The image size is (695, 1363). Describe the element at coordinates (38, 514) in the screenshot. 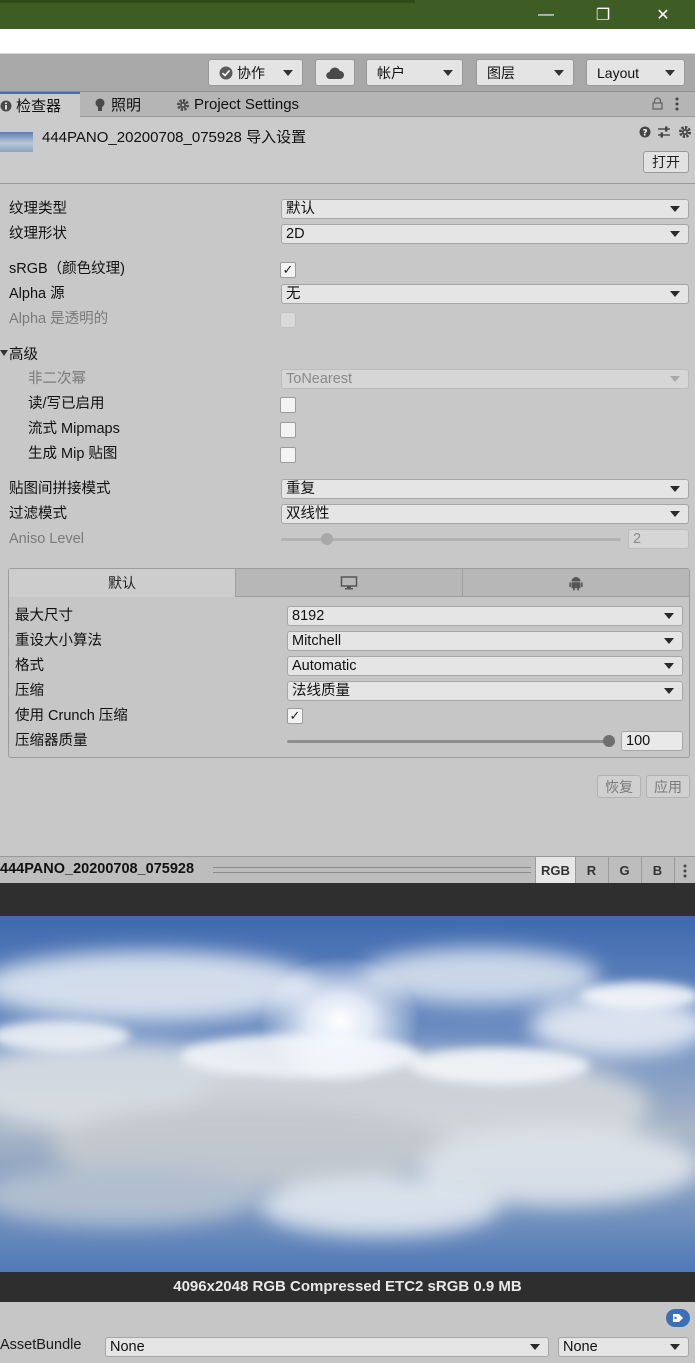

I see `filter-mode-label: 过滤模式` at that location.